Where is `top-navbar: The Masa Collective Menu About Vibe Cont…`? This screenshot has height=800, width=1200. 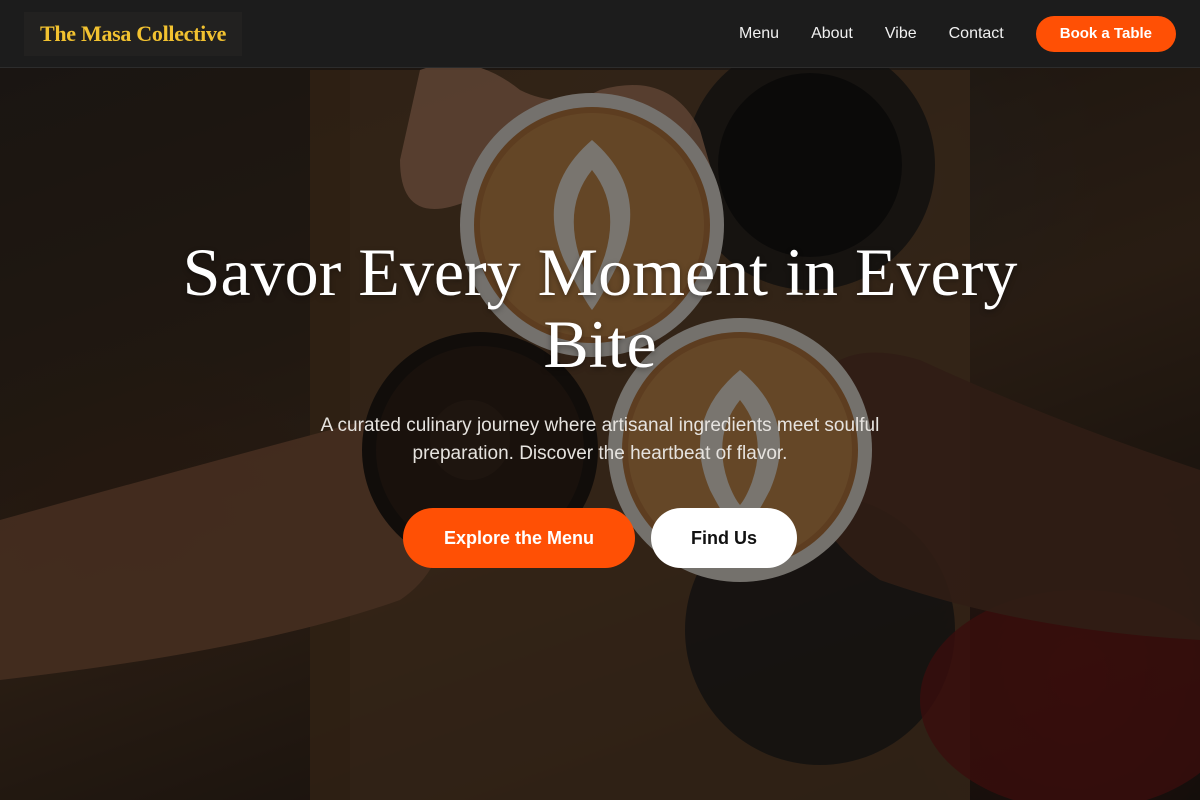
top-navbar: The Masa Collective Menu About Vibe Cont… is located at coordinates (600, 34).